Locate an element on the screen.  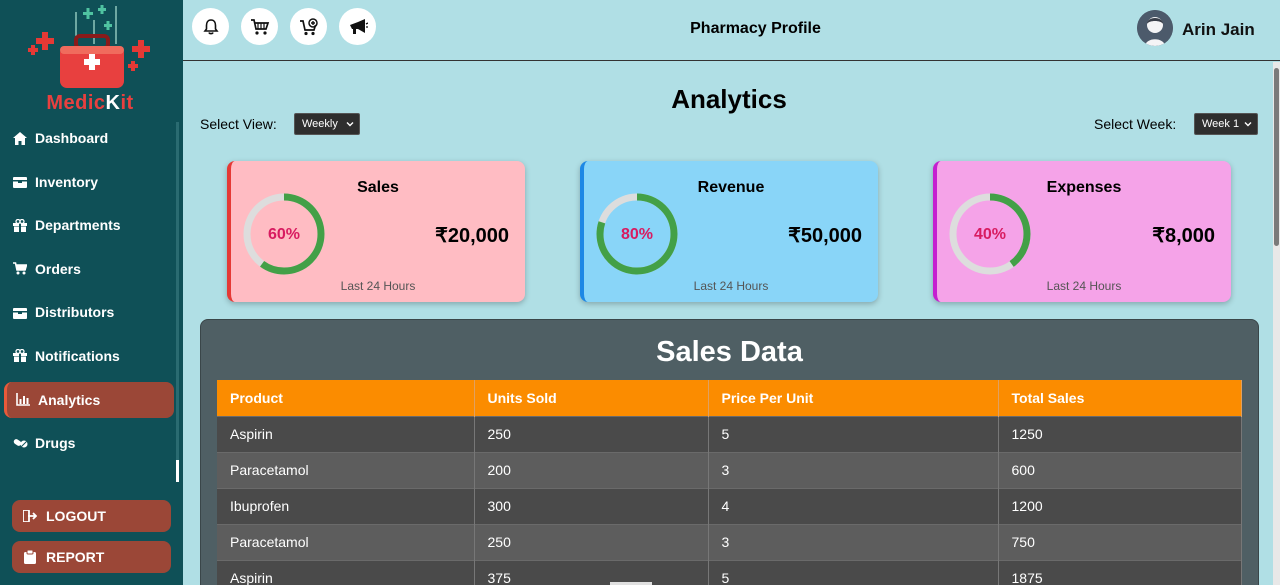
sidebar-item-analytics: Analytics is located at coordinates (89, 399).